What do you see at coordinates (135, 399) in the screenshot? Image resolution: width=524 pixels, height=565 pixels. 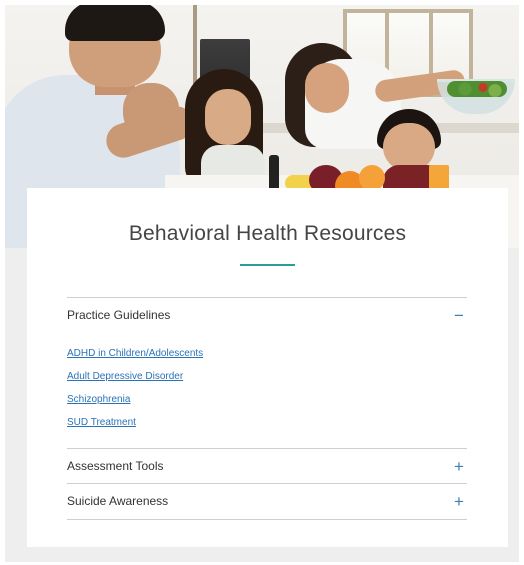 I see `link-schizophrenia: Schizophrenia` at bounding box center [135, 399].